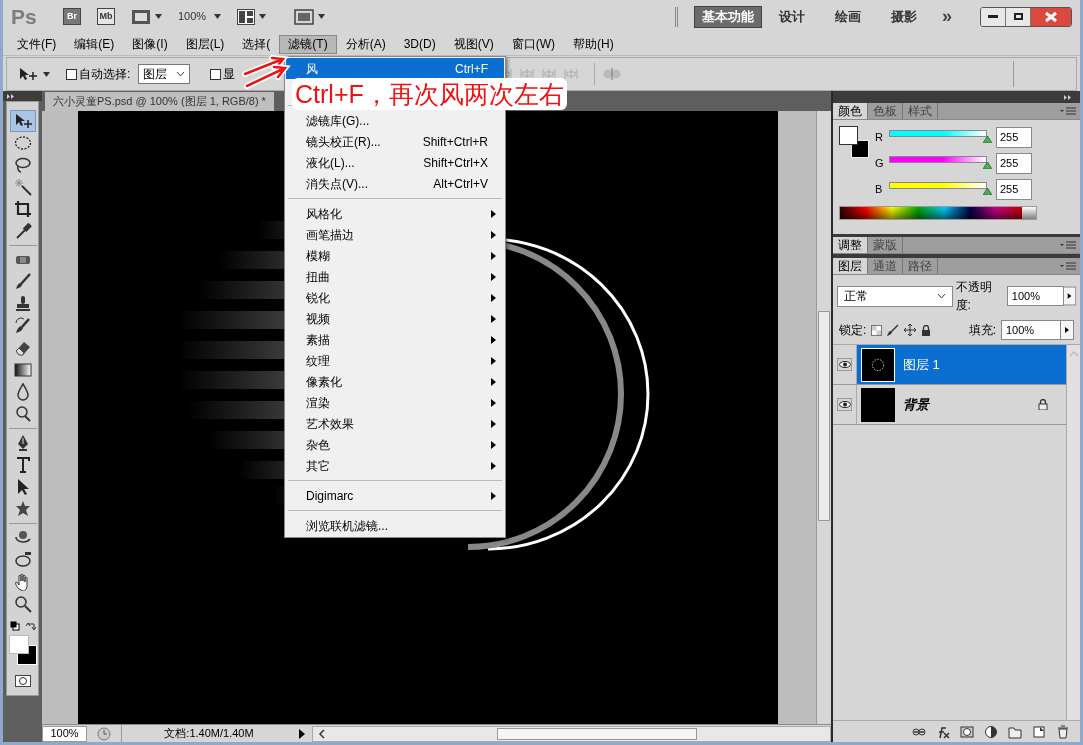  I want to click on menu-item: 编辑(E), so click(94, 44).